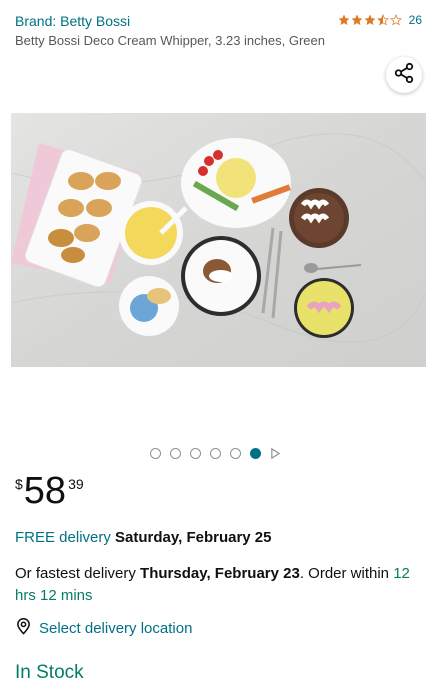 This screenshot has width=436, height=699. Describe the element at coordinates (395, 20) in the screenshot. I see `star-empty-icon` at that location.